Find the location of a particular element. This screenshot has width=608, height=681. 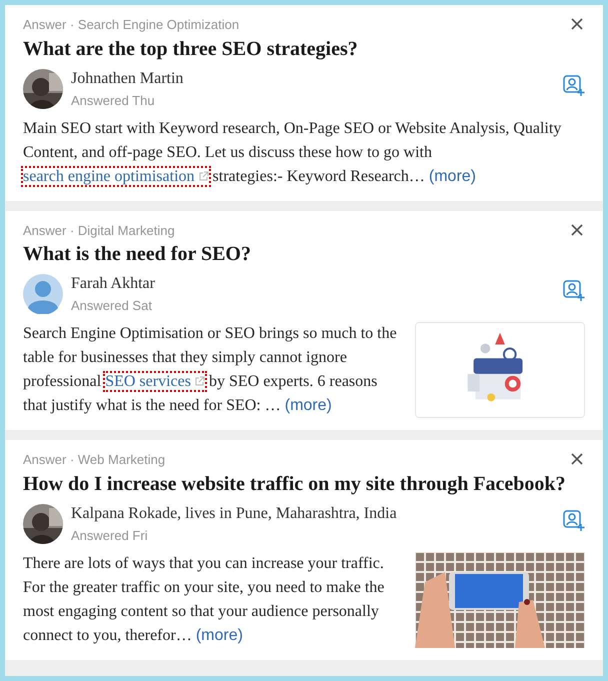

question-title: How do I increase website traffic on my site through Facebook? is located at coordinates (304, 484).